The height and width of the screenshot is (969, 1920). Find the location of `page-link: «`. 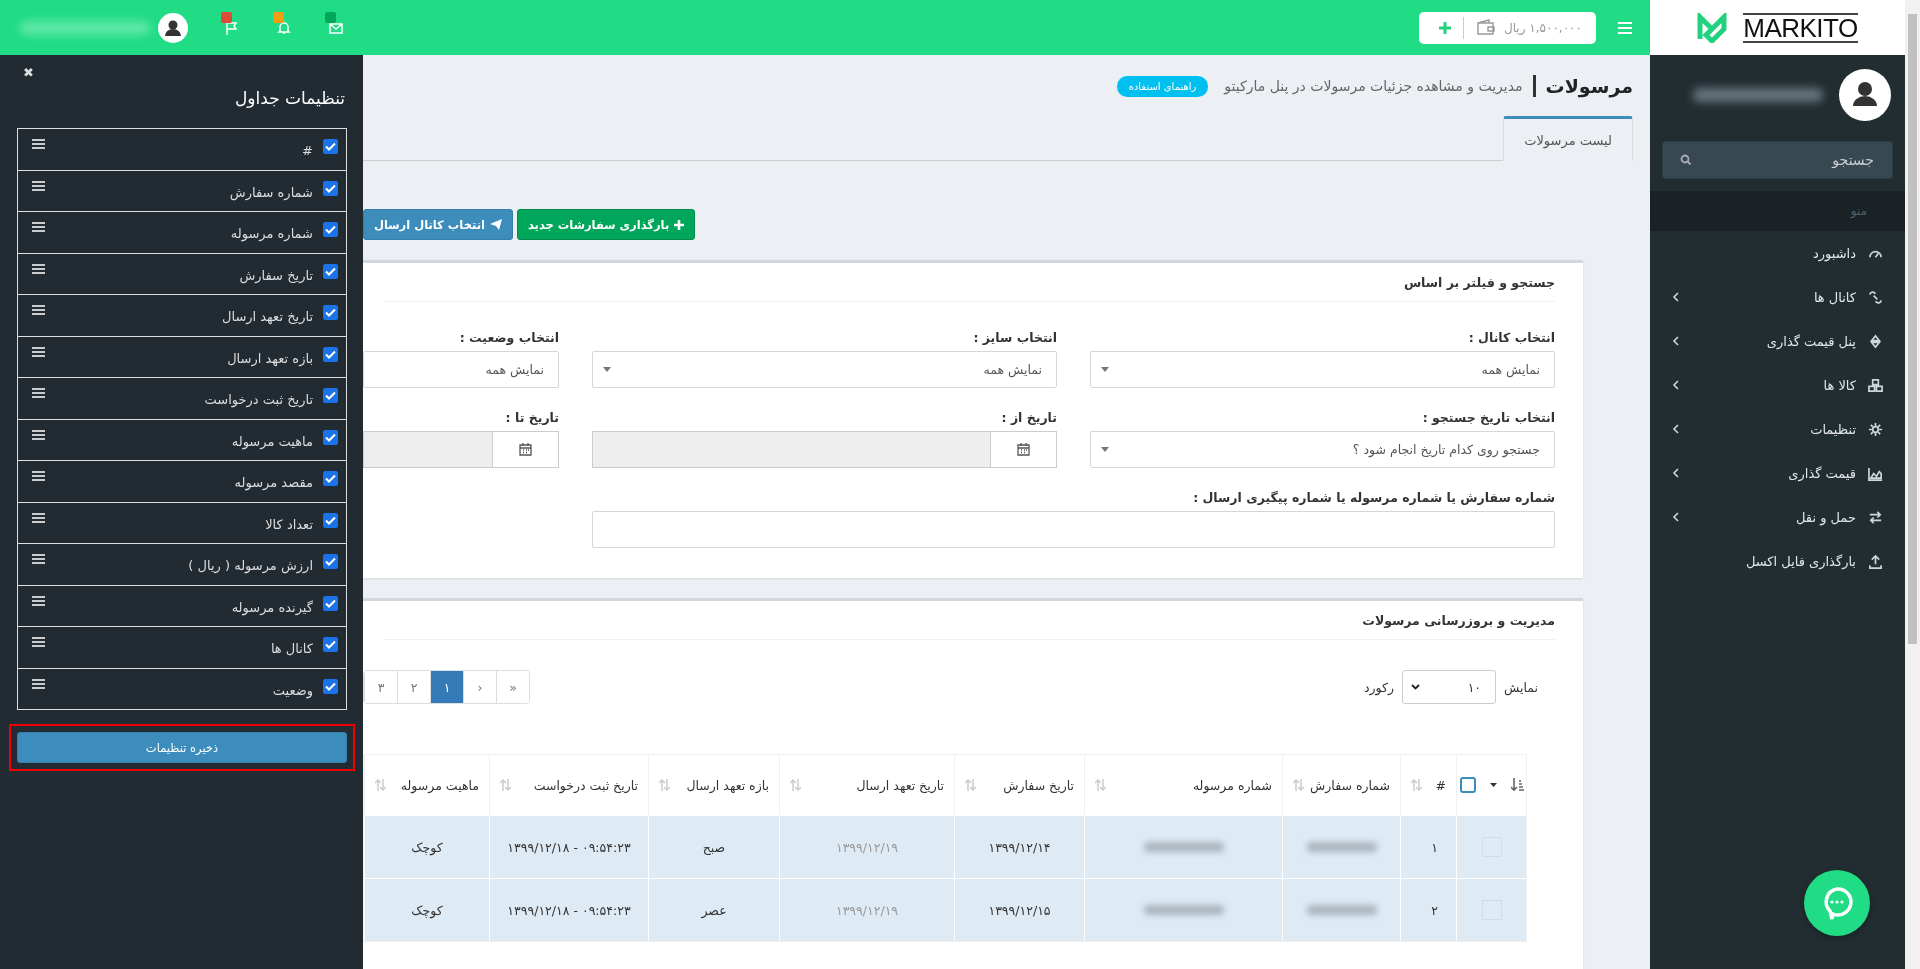

page-link: « is located at coordinates (512, 687).